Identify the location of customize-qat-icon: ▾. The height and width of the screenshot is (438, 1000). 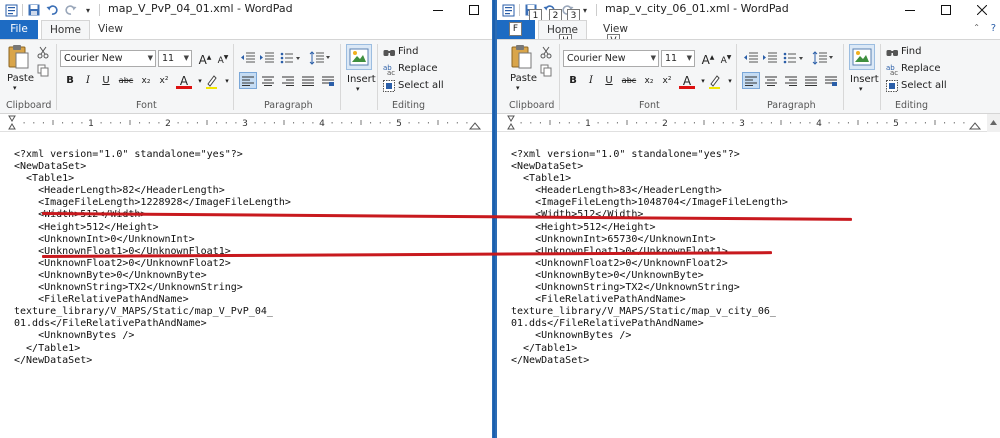
(88, 10).